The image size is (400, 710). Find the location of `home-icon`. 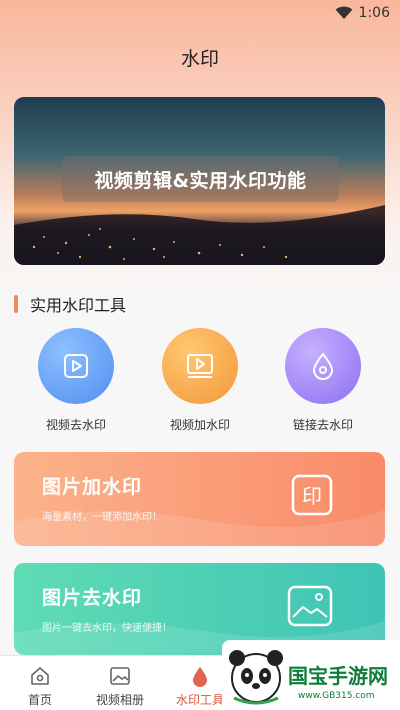

home-icon is located at coordinates (40, 676).